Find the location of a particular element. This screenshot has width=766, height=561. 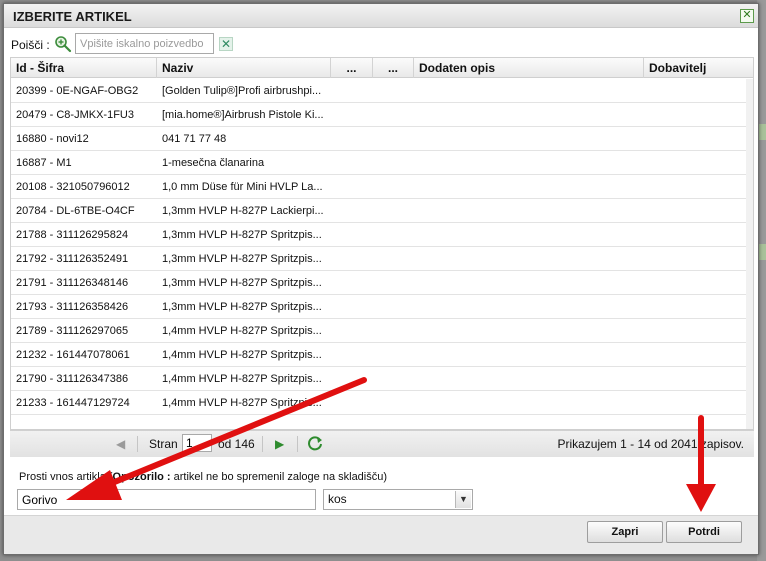

cell-id-sifra: 20784 - DL-6TBE-O4CF is located at coordinates (75, 211).